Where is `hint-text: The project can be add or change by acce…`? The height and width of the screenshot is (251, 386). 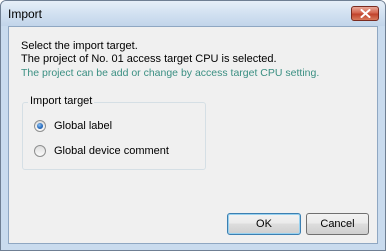
hint-text: The project can be add or change by acce… is located at coordinates (170, 73).